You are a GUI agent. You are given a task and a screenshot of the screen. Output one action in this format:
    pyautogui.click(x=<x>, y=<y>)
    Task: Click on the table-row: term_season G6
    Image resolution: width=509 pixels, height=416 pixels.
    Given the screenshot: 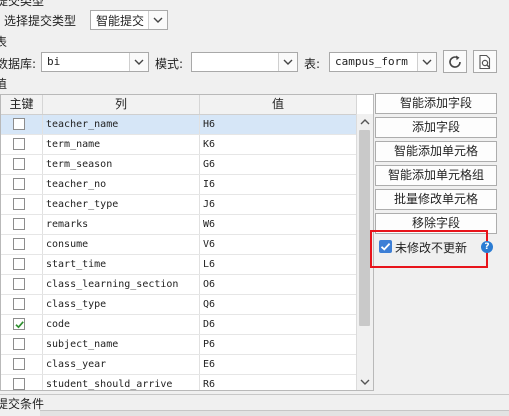 What is the action you would take?
    pyautogui.click(x=179, y=165)
    